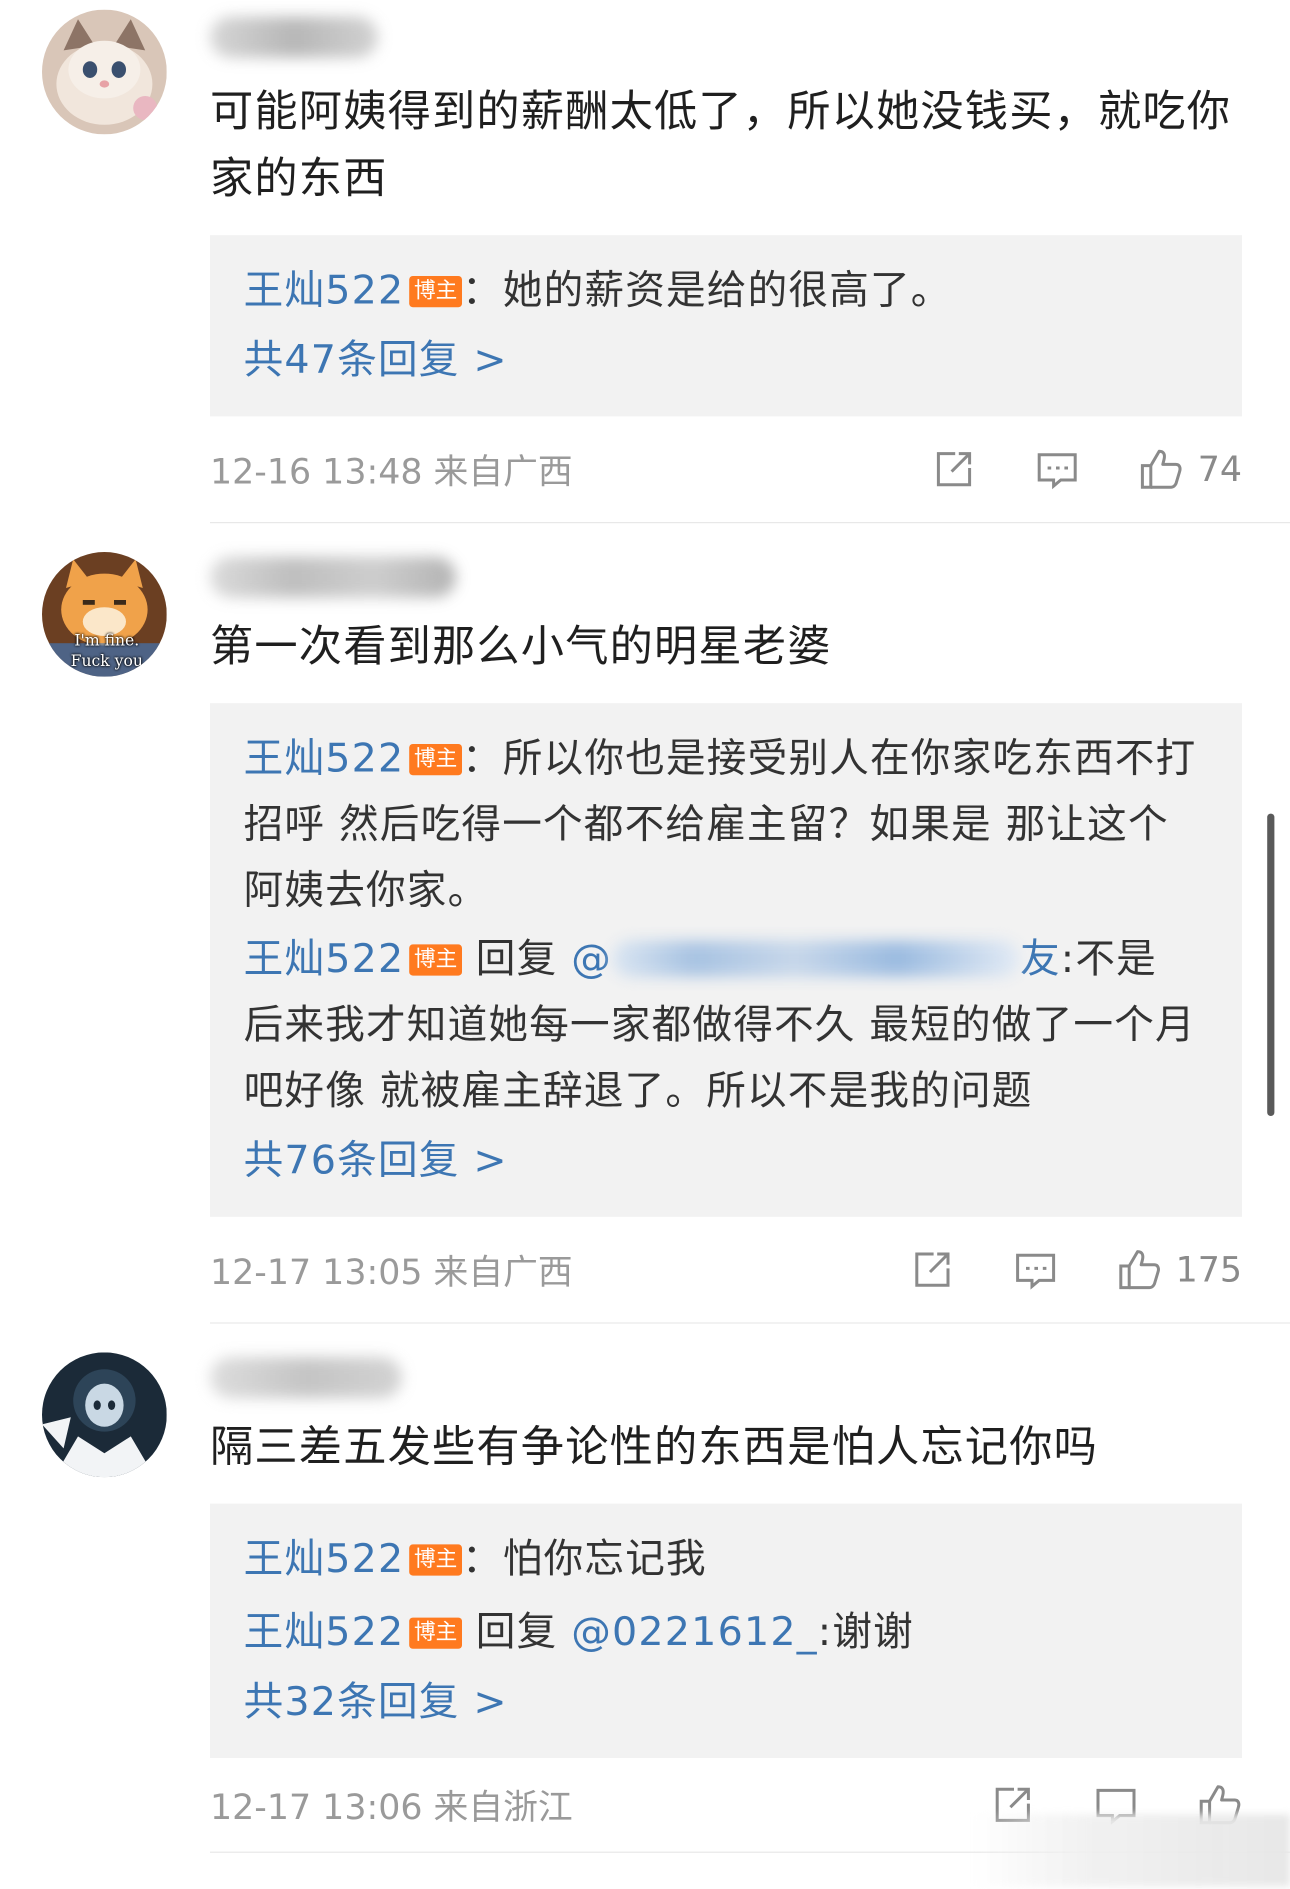 The image size is (1290, 1889). I want to click on more-replies-link: 共32条回复 >, so click(726, 1701).